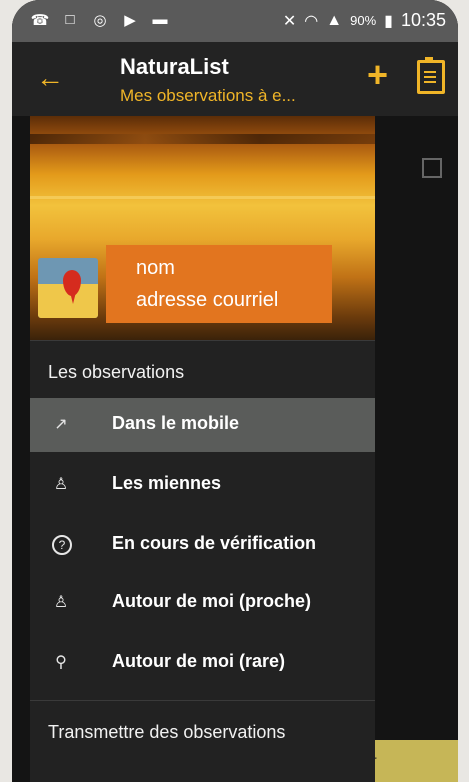  Describe the element at coordinates (155, 268) in the screenshot. I see `user-name: nom` at that location.